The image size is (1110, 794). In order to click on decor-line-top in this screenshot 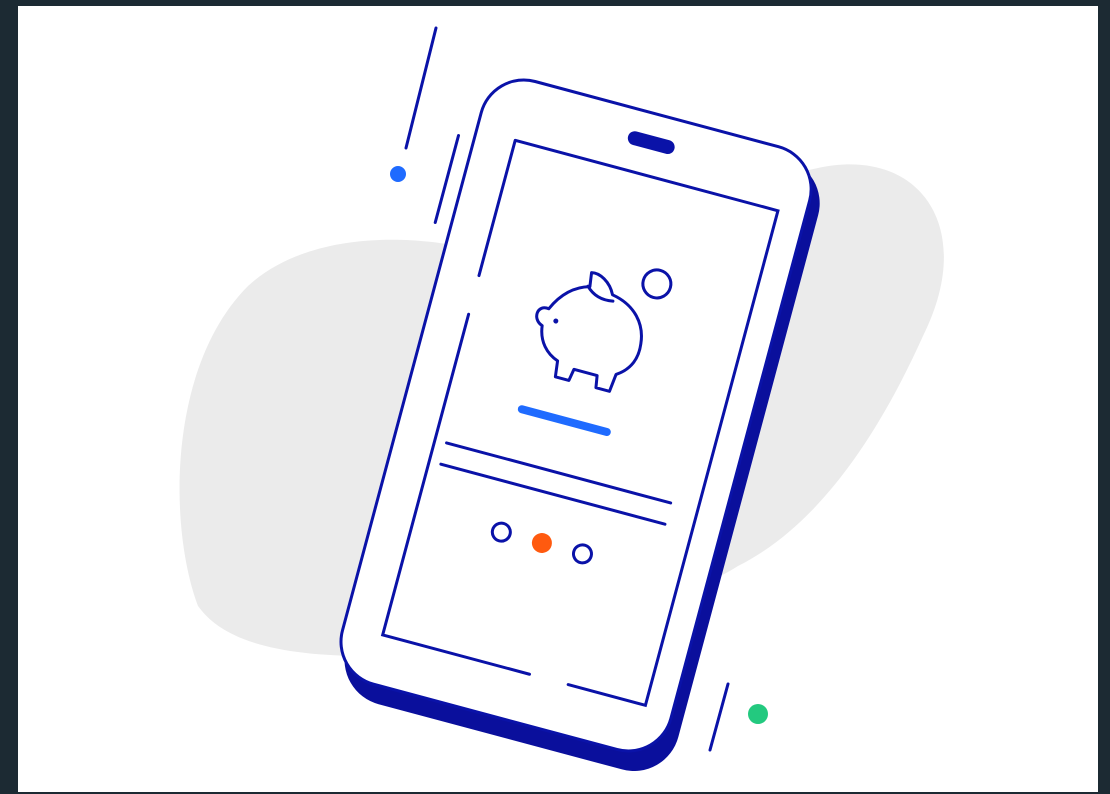, I will do `click(421, 88)`.